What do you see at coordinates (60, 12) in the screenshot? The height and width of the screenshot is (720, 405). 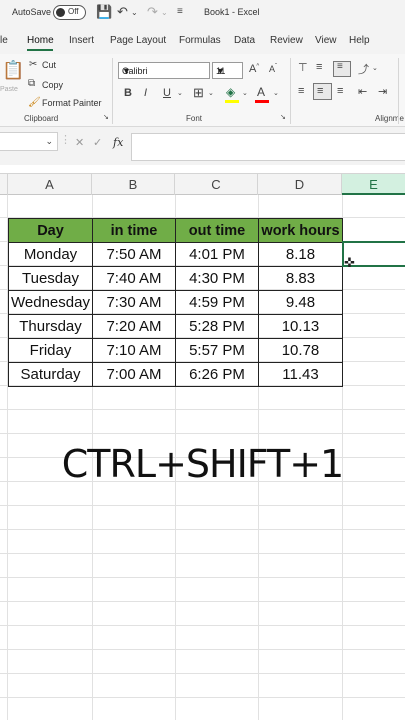 I see `toggle-knob` at bounding box center [60, 12].